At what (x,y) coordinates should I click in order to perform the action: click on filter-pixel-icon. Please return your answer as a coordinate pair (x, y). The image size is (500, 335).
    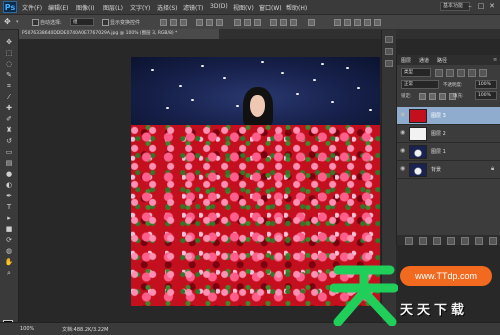
    Looking at the image, I should click on (439, 73).